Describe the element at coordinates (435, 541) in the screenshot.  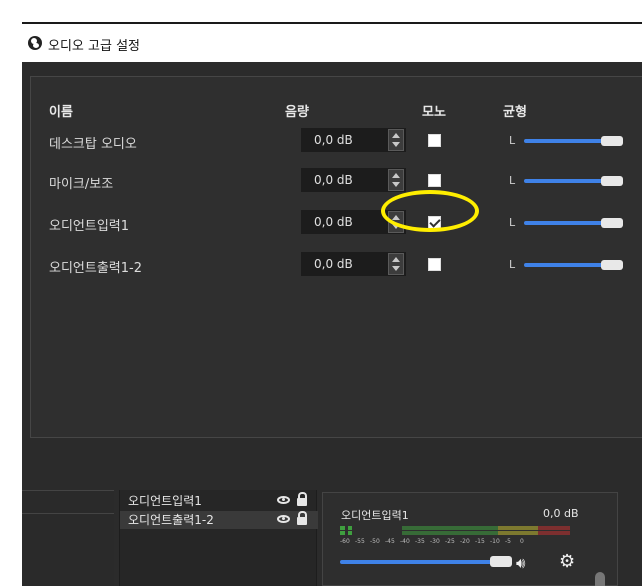
I see `meter-tick: -30` at that location.